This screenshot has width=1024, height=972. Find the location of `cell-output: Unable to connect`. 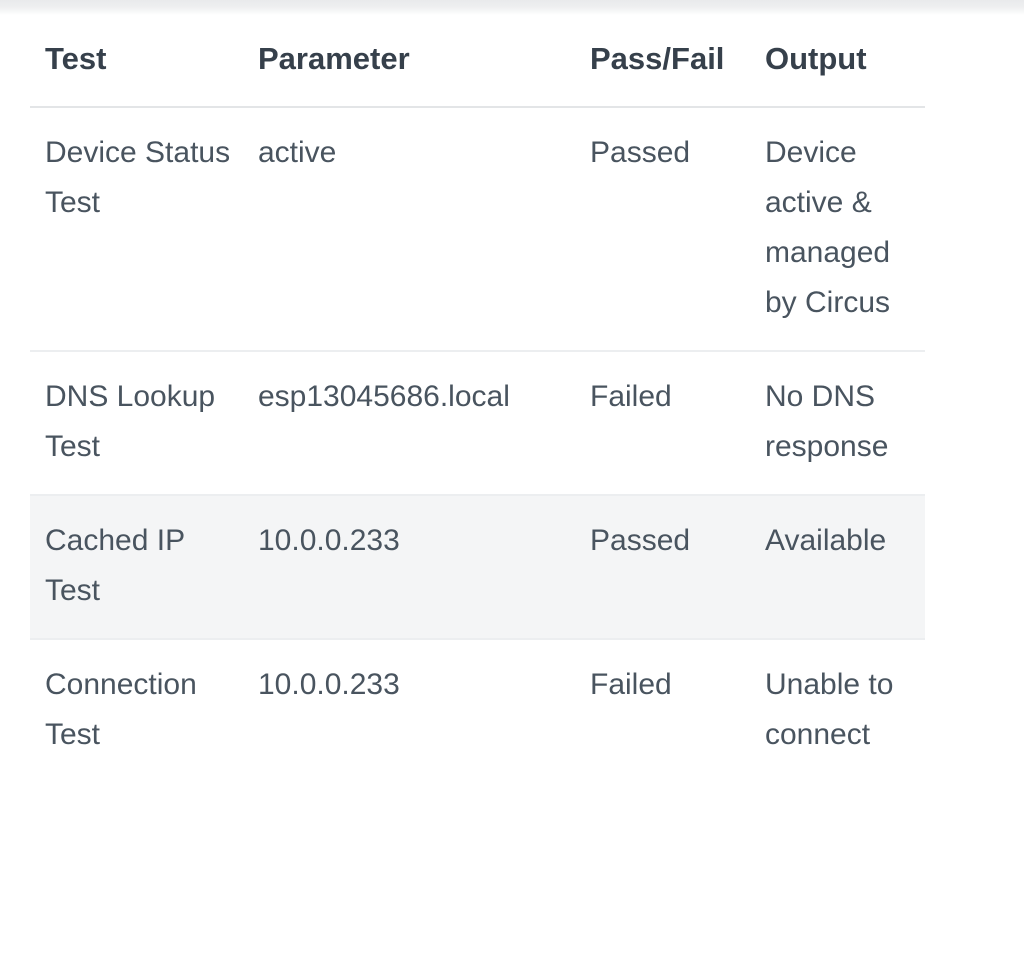

cell-output: Unable to connect is located at coordinates (829, 709).